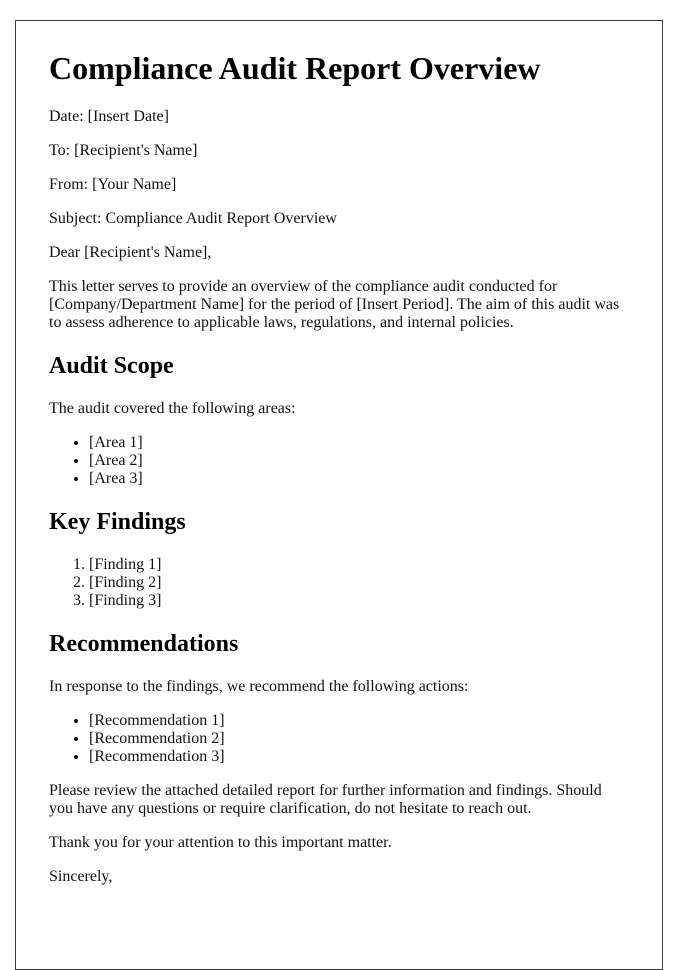  I want to click on list-item: [Finding 1], so click(359, 565).